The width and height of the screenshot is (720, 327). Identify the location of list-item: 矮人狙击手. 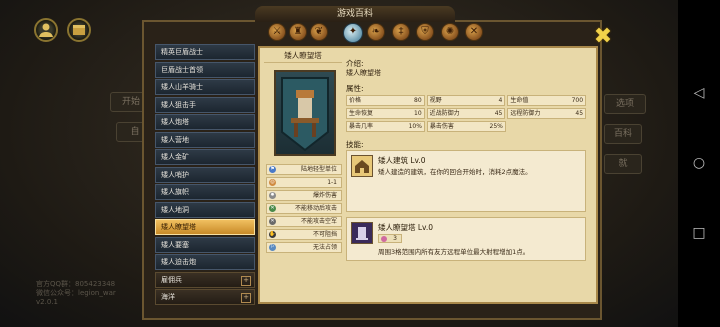
(205, 104).